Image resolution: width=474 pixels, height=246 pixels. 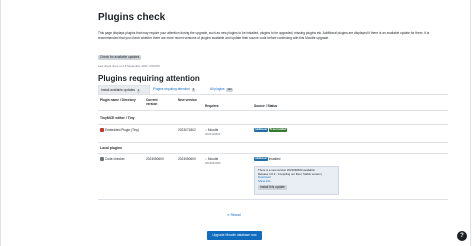 What do you see at coordinates (274, 159) in the screenshot?
I see `installed-label: Installed` at bounding box center [274, 159].